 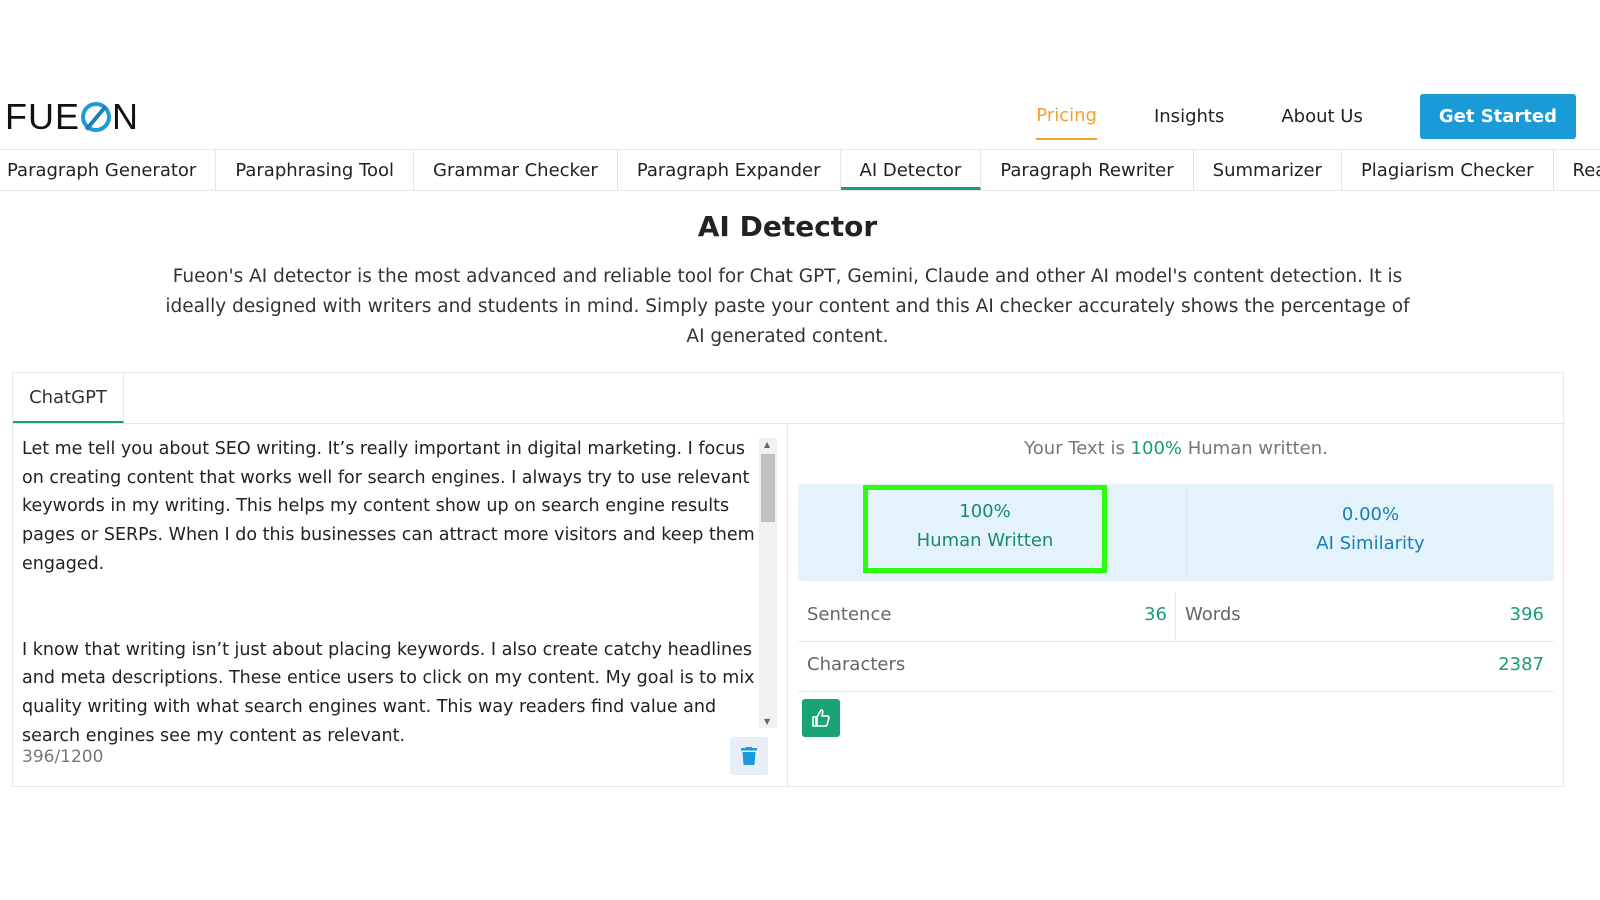 I want to click on feedback-button, so click(x=821, y=718).